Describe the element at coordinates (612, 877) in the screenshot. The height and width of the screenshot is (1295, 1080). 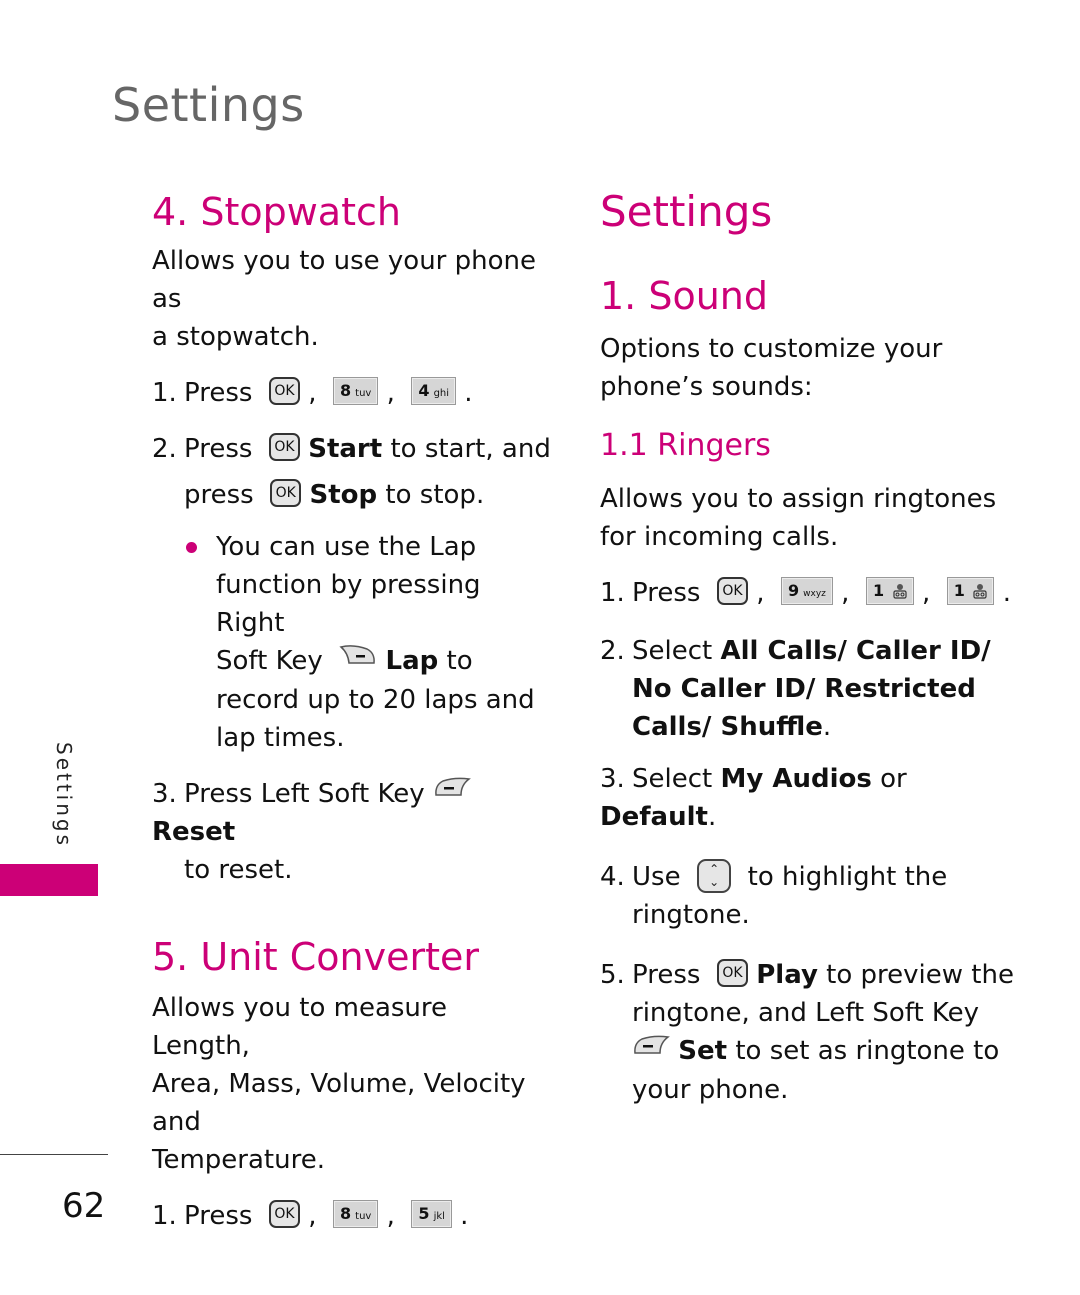
I see `step-number: 4.` at that location.